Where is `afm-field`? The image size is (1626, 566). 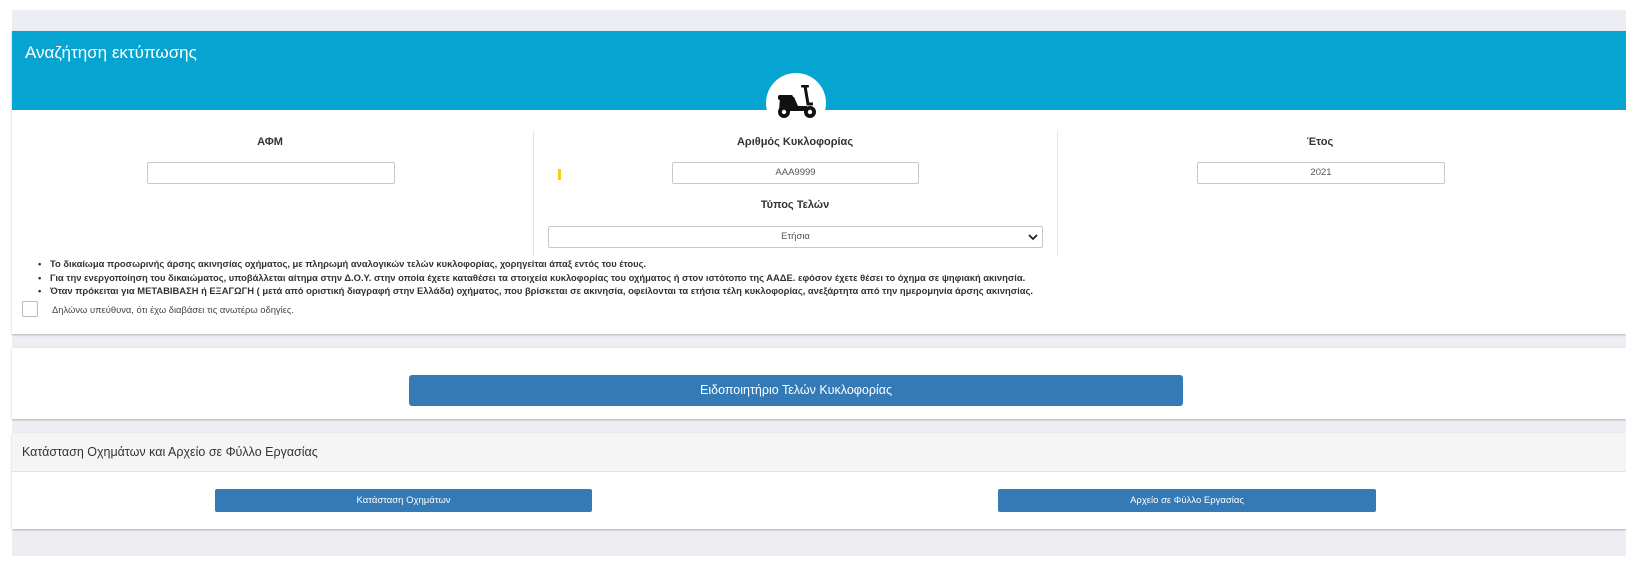
afm-field is located at coordinates (271, 173).